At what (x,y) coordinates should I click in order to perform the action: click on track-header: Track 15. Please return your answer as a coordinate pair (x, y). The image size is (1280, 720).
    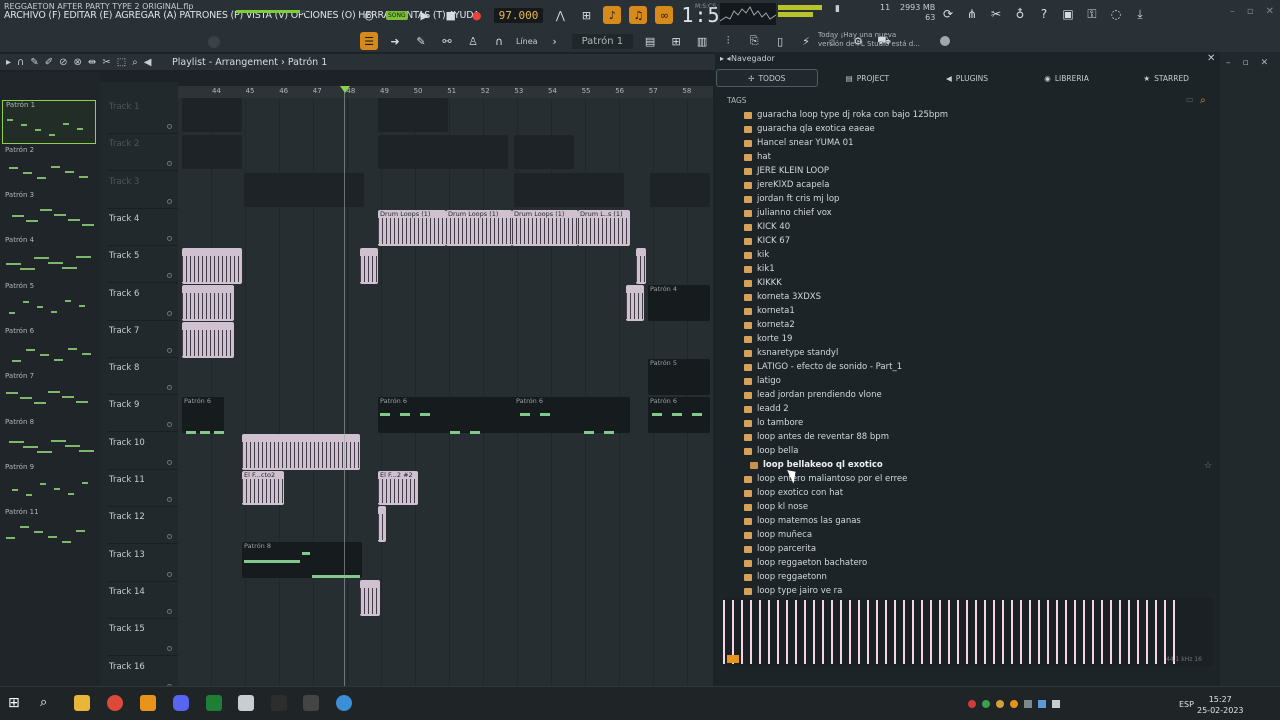
    Looking at the image, I should click on (143, 638).